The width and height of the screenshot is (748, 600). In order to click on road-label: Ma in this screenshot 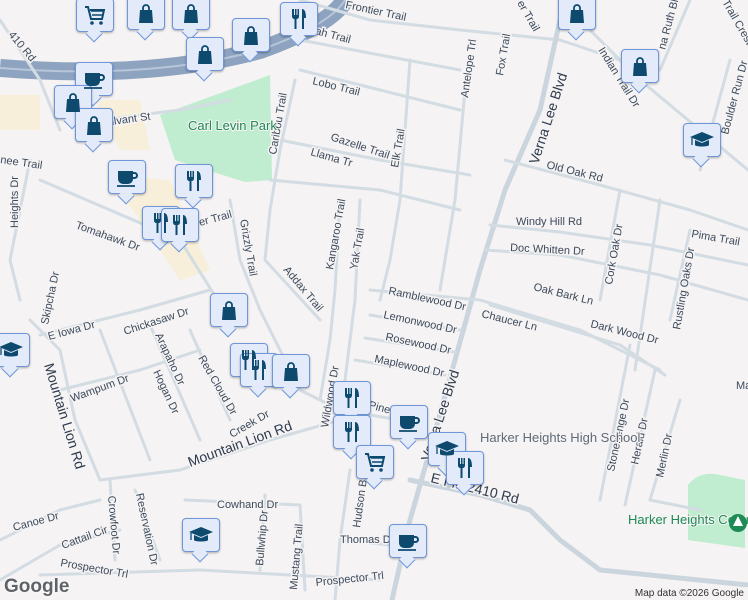, I will do `click(742, 386)`.